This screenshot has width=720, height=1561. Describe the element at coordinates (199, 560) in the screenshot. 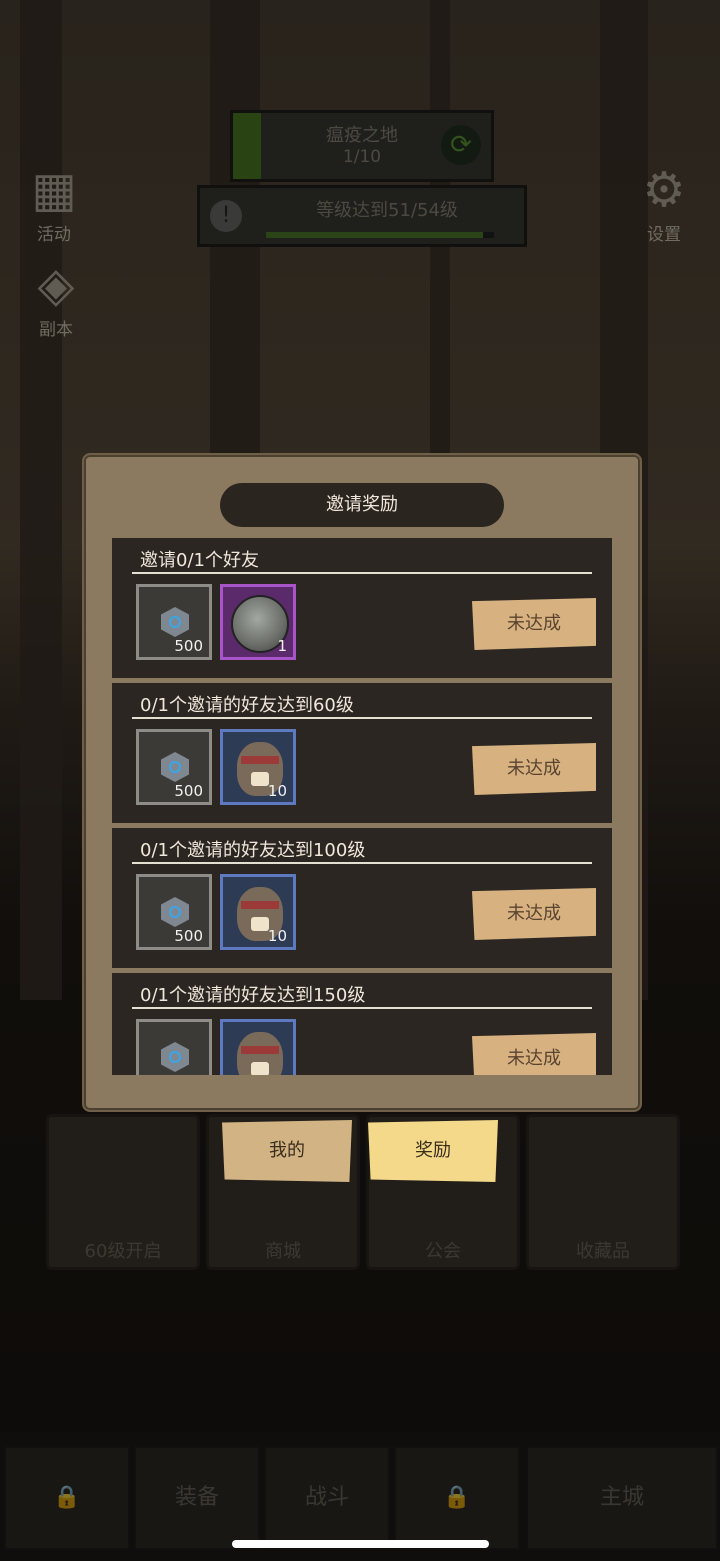

I see `row-title: 邀请0/1个好友` at that location.